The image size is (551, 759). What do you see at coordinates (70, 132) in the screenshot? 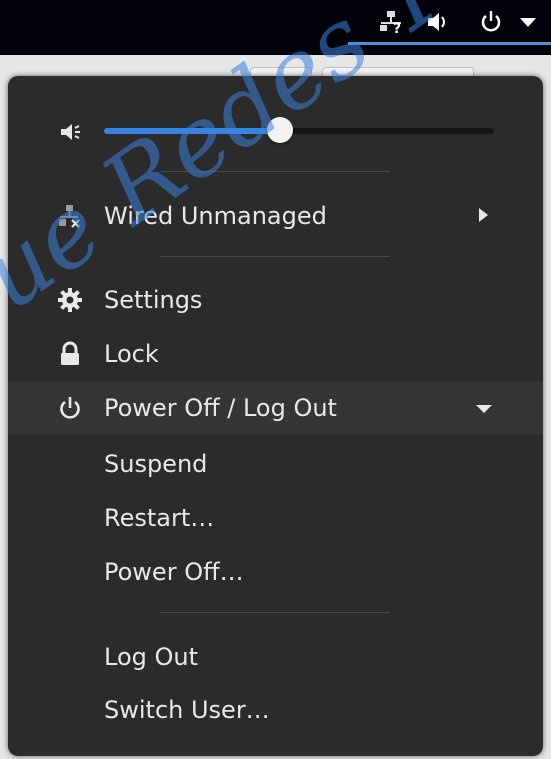
I see `speaker-icon` at bounding box center [70, 132].